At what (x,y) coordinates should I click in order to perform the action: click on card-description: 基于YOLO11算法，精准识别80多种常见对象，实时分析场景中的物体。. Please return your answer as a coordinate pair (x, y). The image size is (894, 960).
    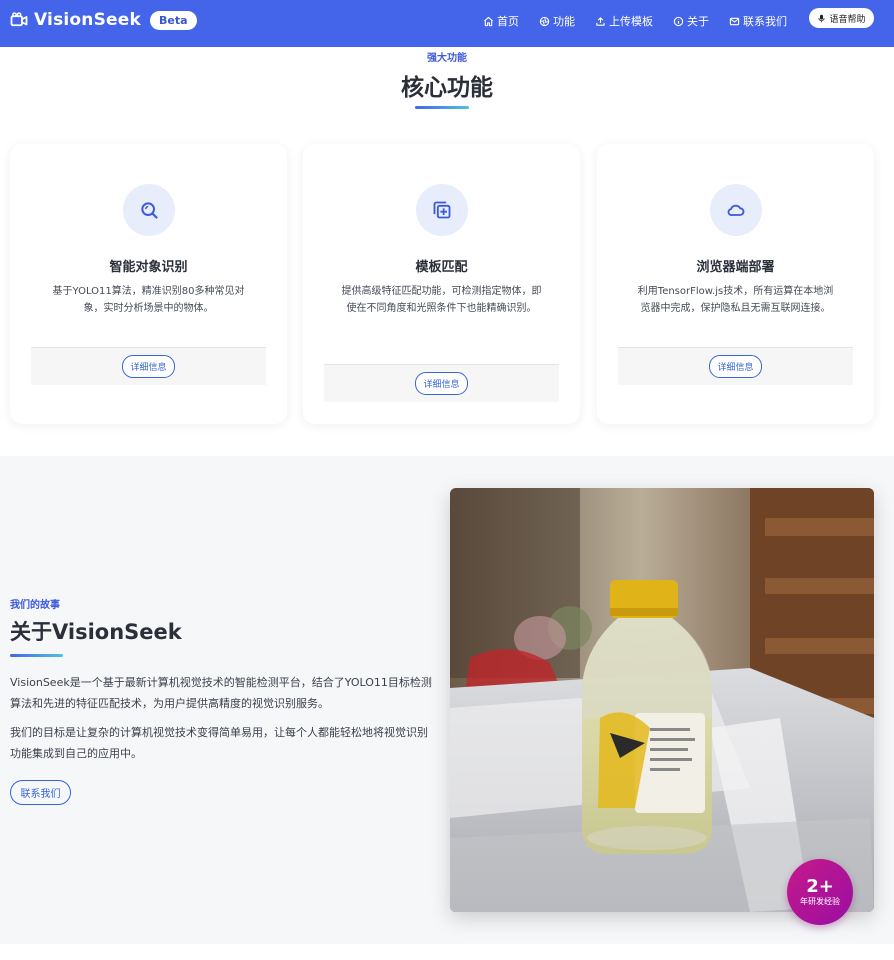
    Looking at the image, I should click on (148, 300).